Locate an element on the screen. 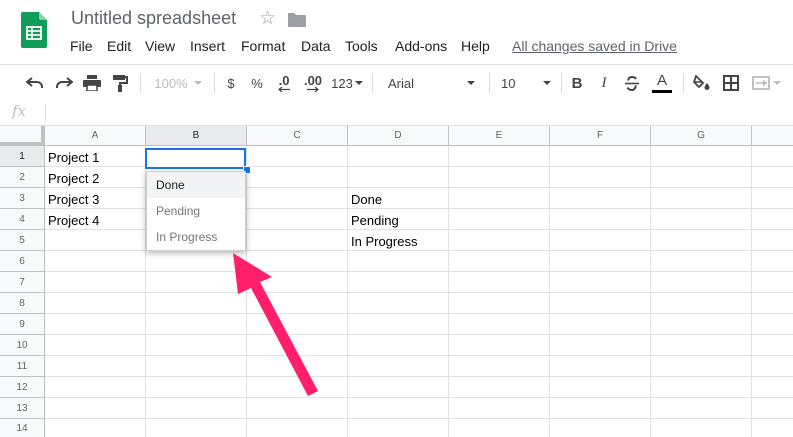 This screenshot has height=437, width=793. fill-color-button is located at coordinates (702, 83).